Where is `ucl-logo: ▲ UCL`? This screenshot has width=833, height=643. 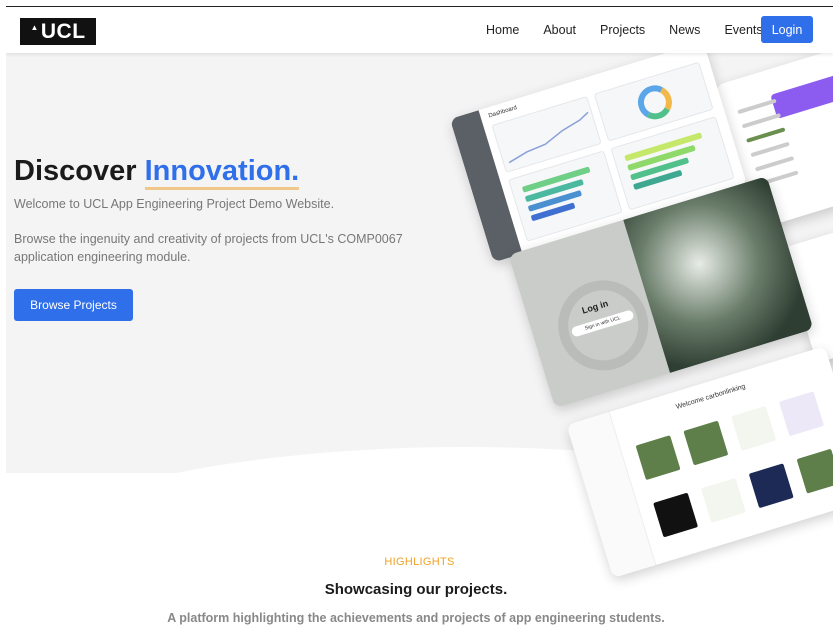
ucl-logo: ▲ UCL is located at coordinates (58, 31).